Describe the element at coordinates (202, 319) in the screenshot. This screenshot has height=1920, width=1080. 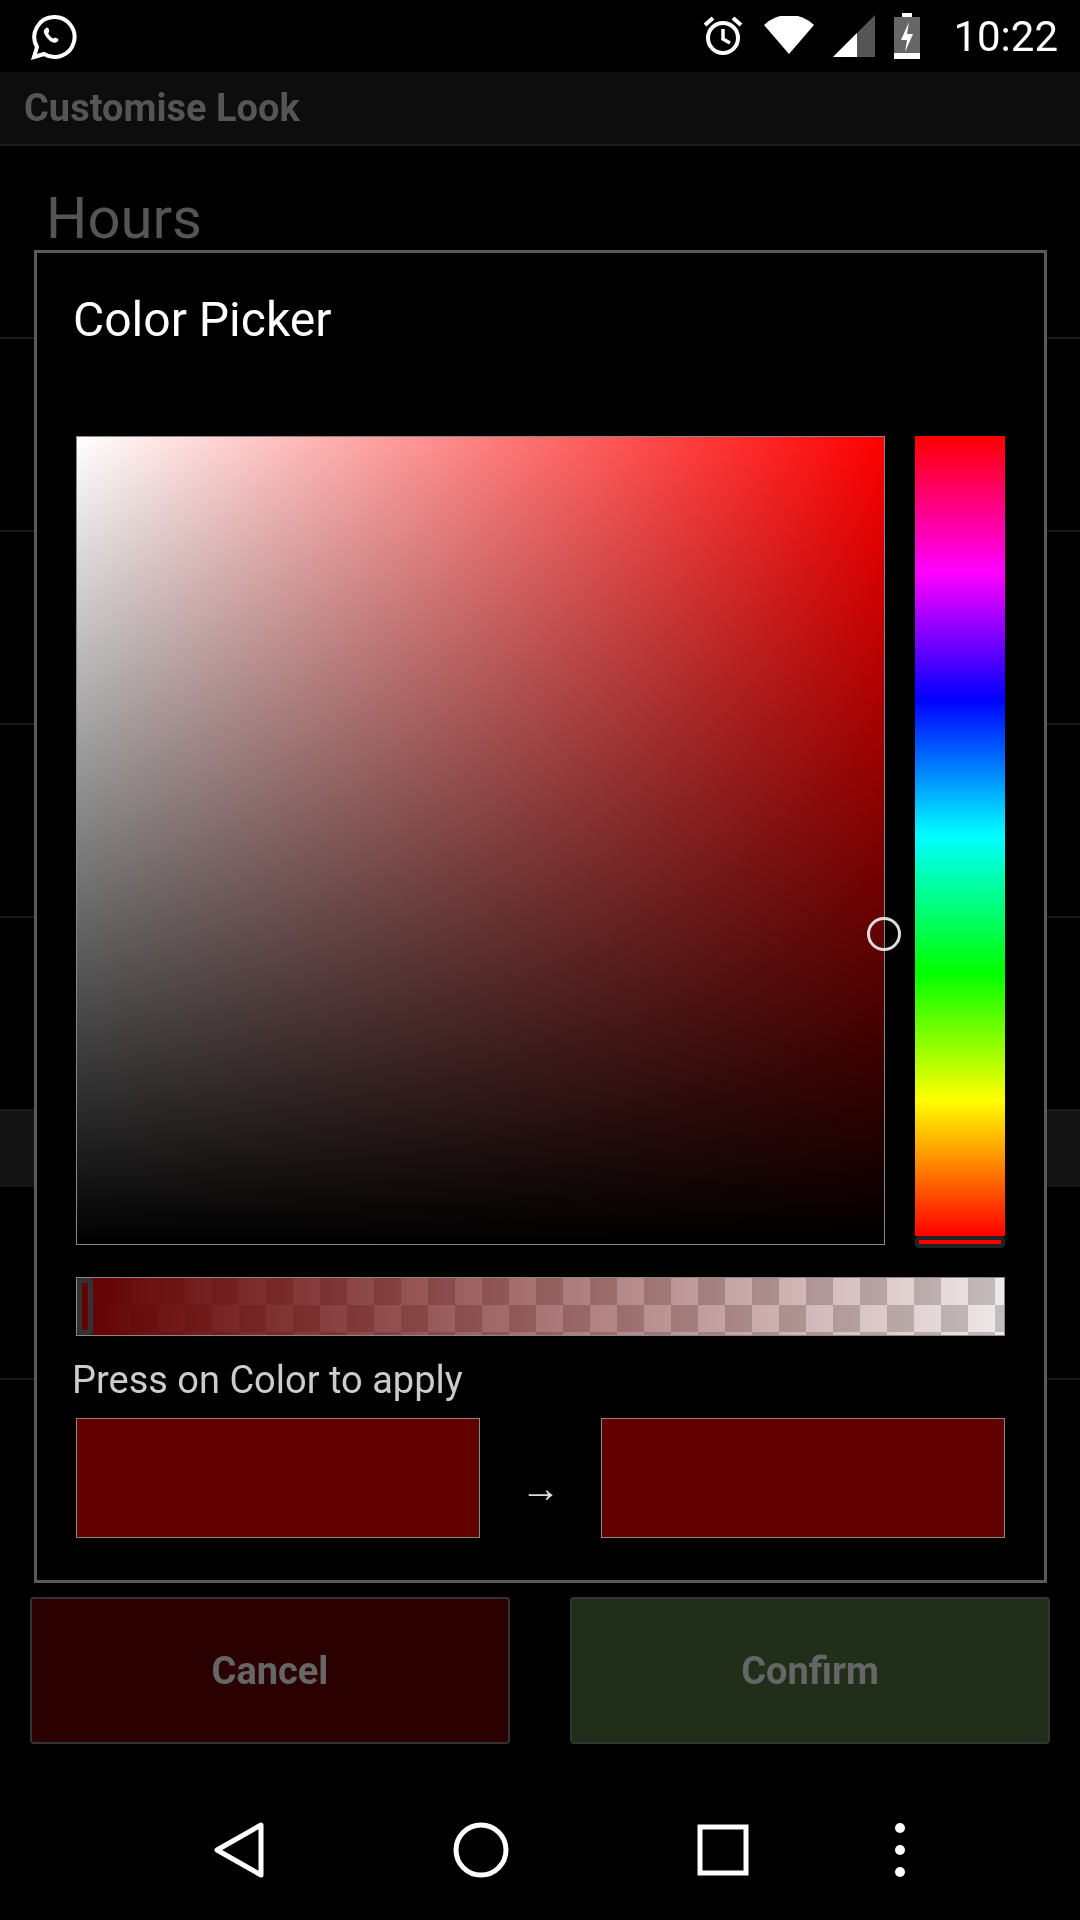
I see `dialog-title: Color Picker` at that location.